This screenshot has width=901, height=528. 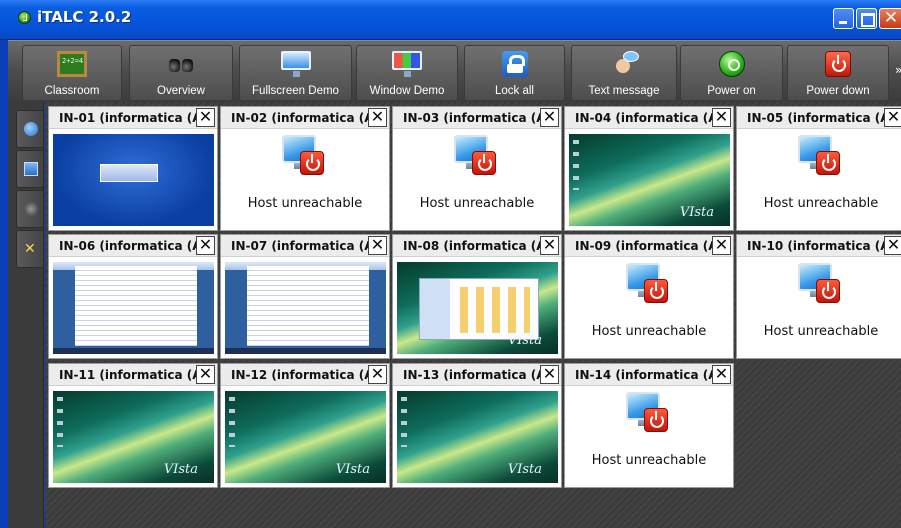 I want to click on client-name: IN-09 (informatica (A, so click(x=646, y=246).